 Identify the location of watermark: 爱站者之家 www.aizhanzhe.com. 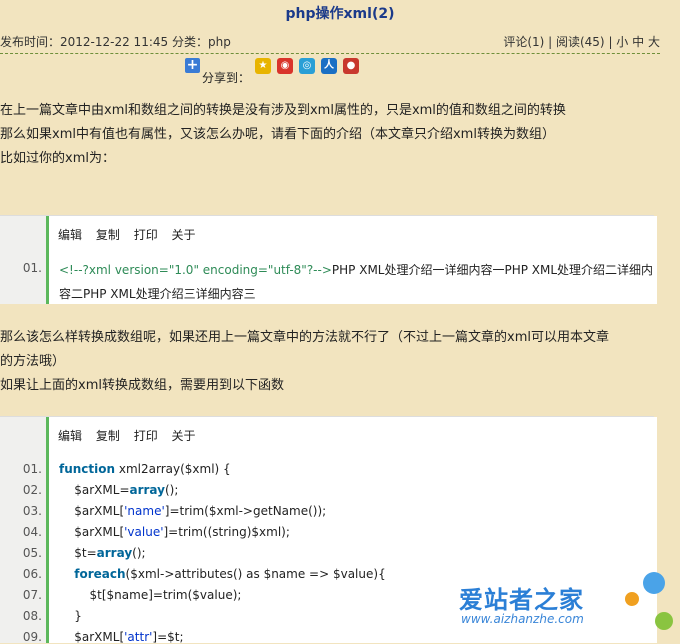
(567, 606).